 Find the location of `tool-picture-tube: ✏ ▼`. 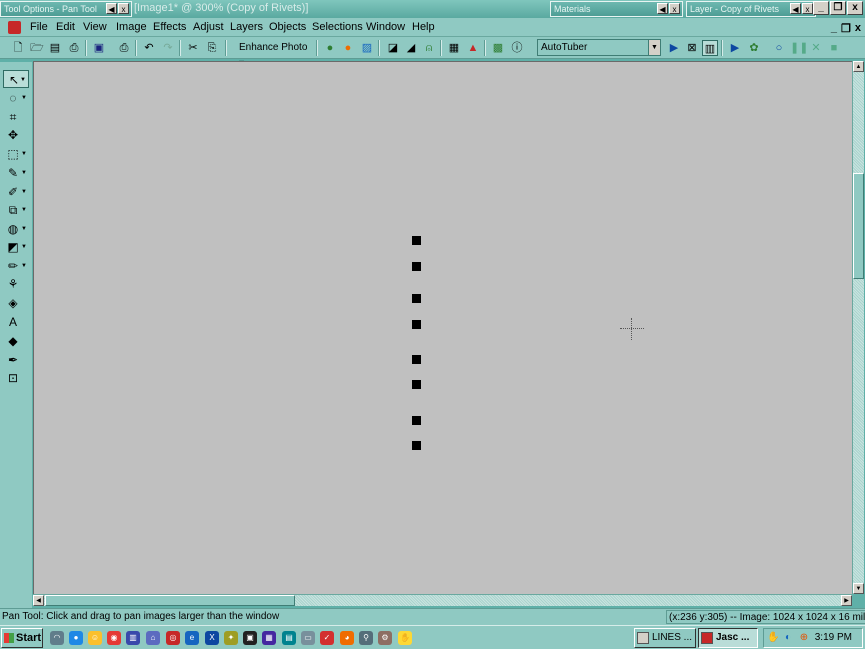

tool-picture-tube: ✏ ▼ is located at coordinates (16, 266).